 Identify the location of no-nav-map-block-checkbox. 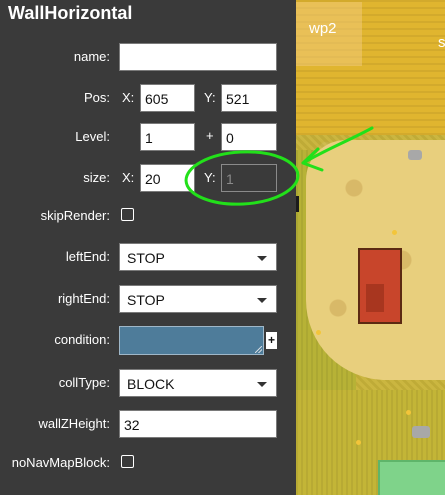
(127, 461).